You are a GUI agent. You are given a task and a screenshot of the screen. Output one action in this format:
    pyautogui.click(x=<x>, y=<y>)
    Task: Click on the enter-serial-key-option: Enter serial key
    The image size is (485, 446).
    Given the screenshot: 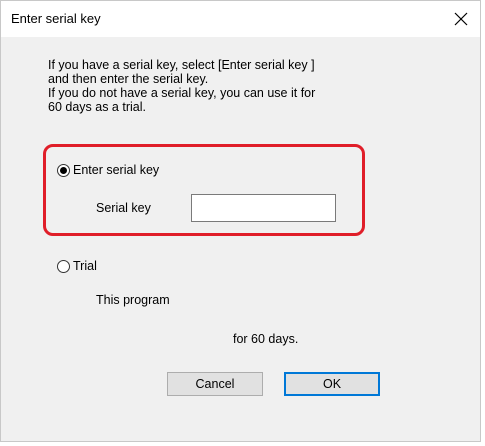 What is the action you would take?
    pyautogui.click(x=108, y=170)
    